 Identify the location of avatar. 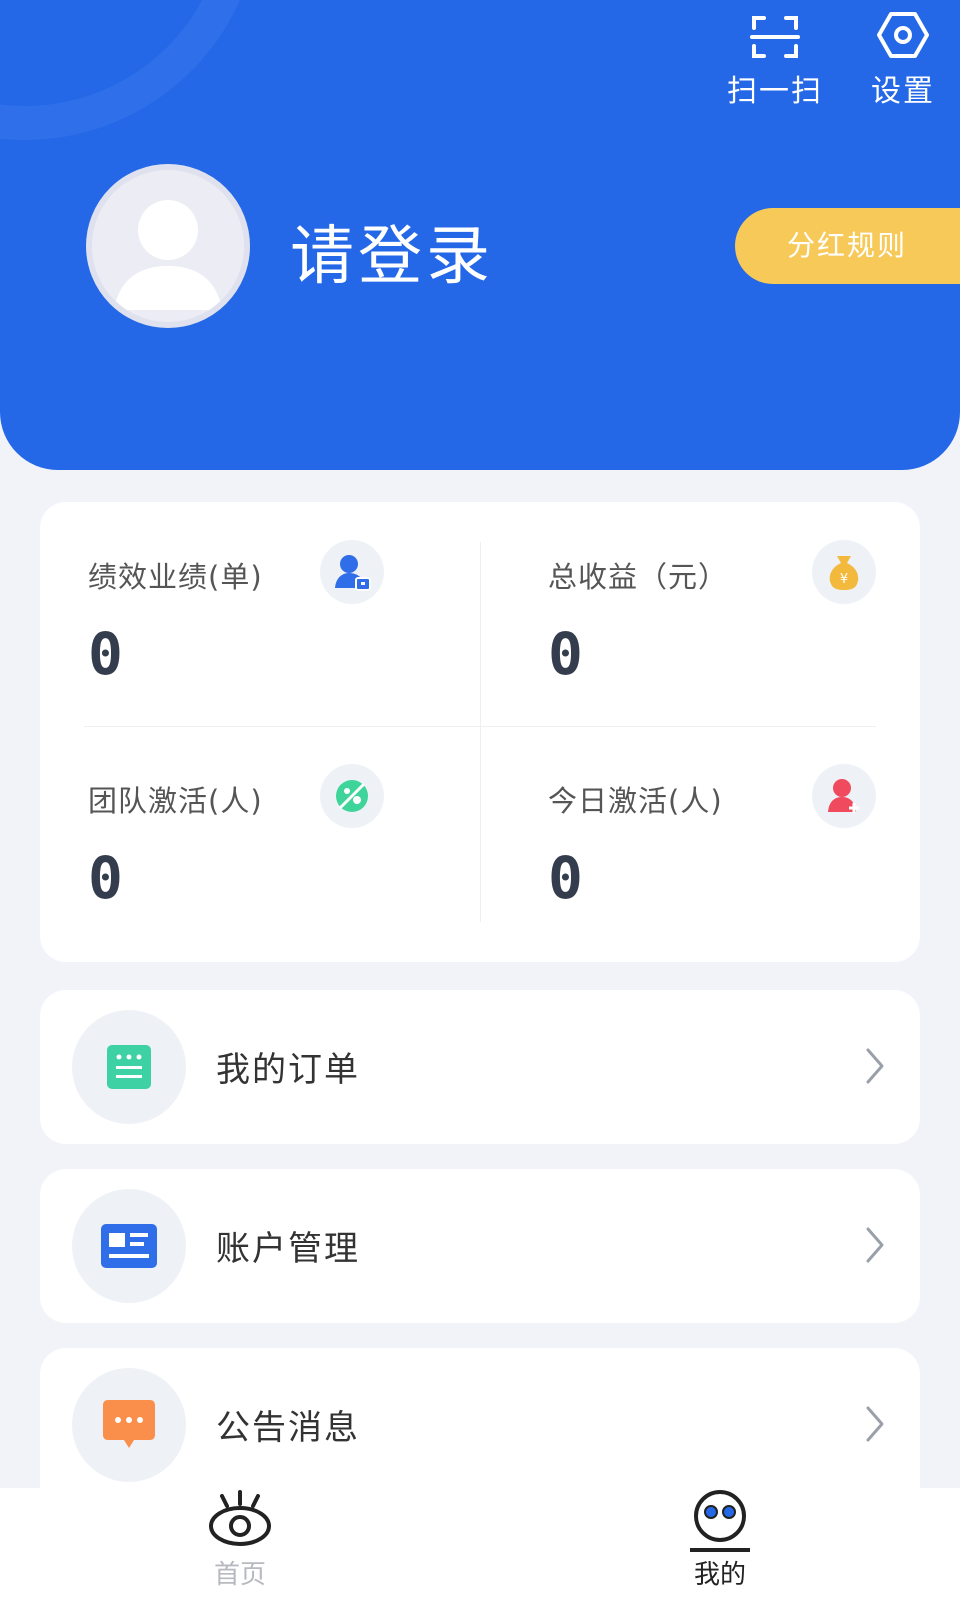
(168, 246).